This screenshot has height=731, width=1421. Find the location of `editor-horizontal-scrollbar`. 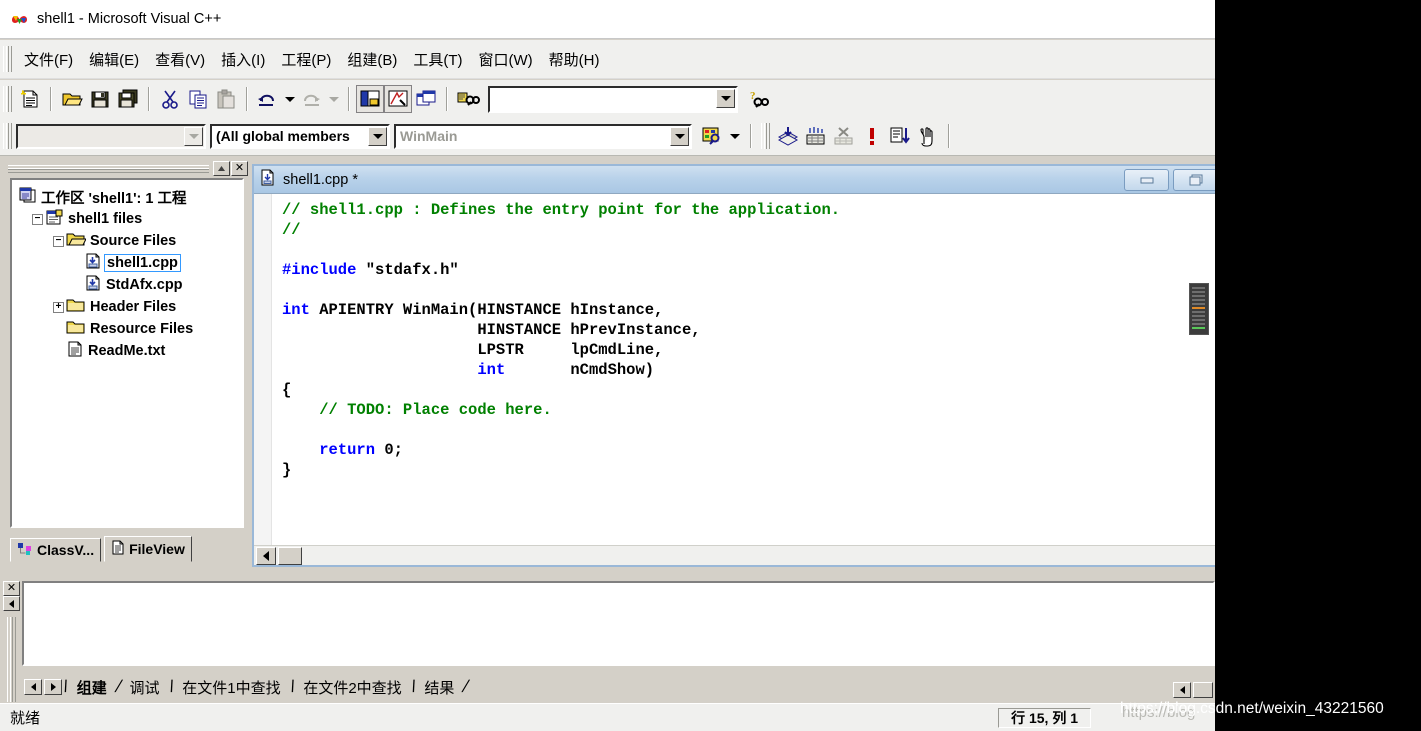

editor-horizontal-scrollbar is located at coordinates (734, 555).